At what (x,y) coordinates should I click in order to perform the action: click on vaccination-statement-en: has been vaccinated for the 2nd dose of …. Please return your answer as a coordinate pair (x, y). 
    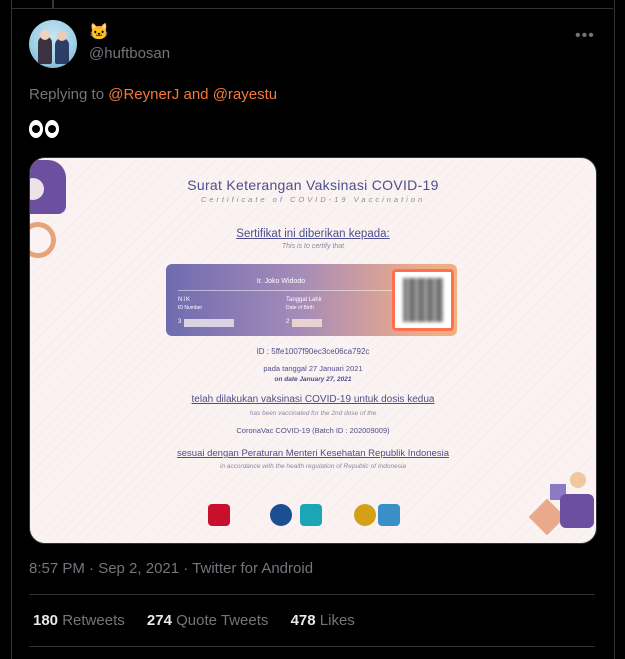
    Looking at the image, I should click on (313, 413).